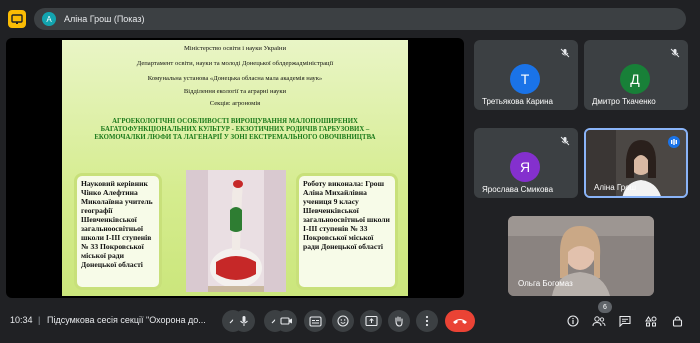 This screenshot has width=700, height=343. I want to click on more-options-button, so click(427, 321).